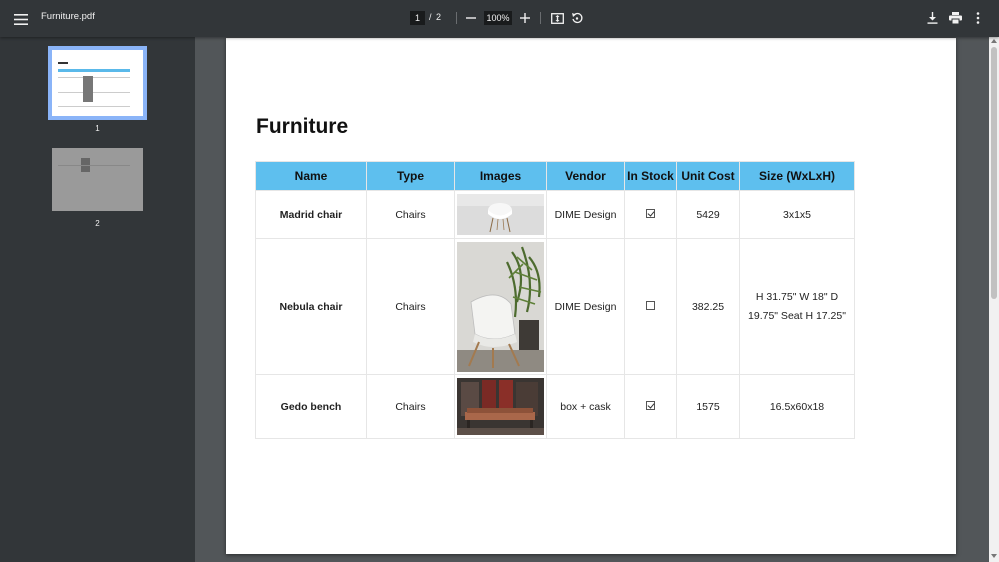  Describe the element at coordinates (410, 176) in the screenshot. I see `column-header-type: Type` at that location.